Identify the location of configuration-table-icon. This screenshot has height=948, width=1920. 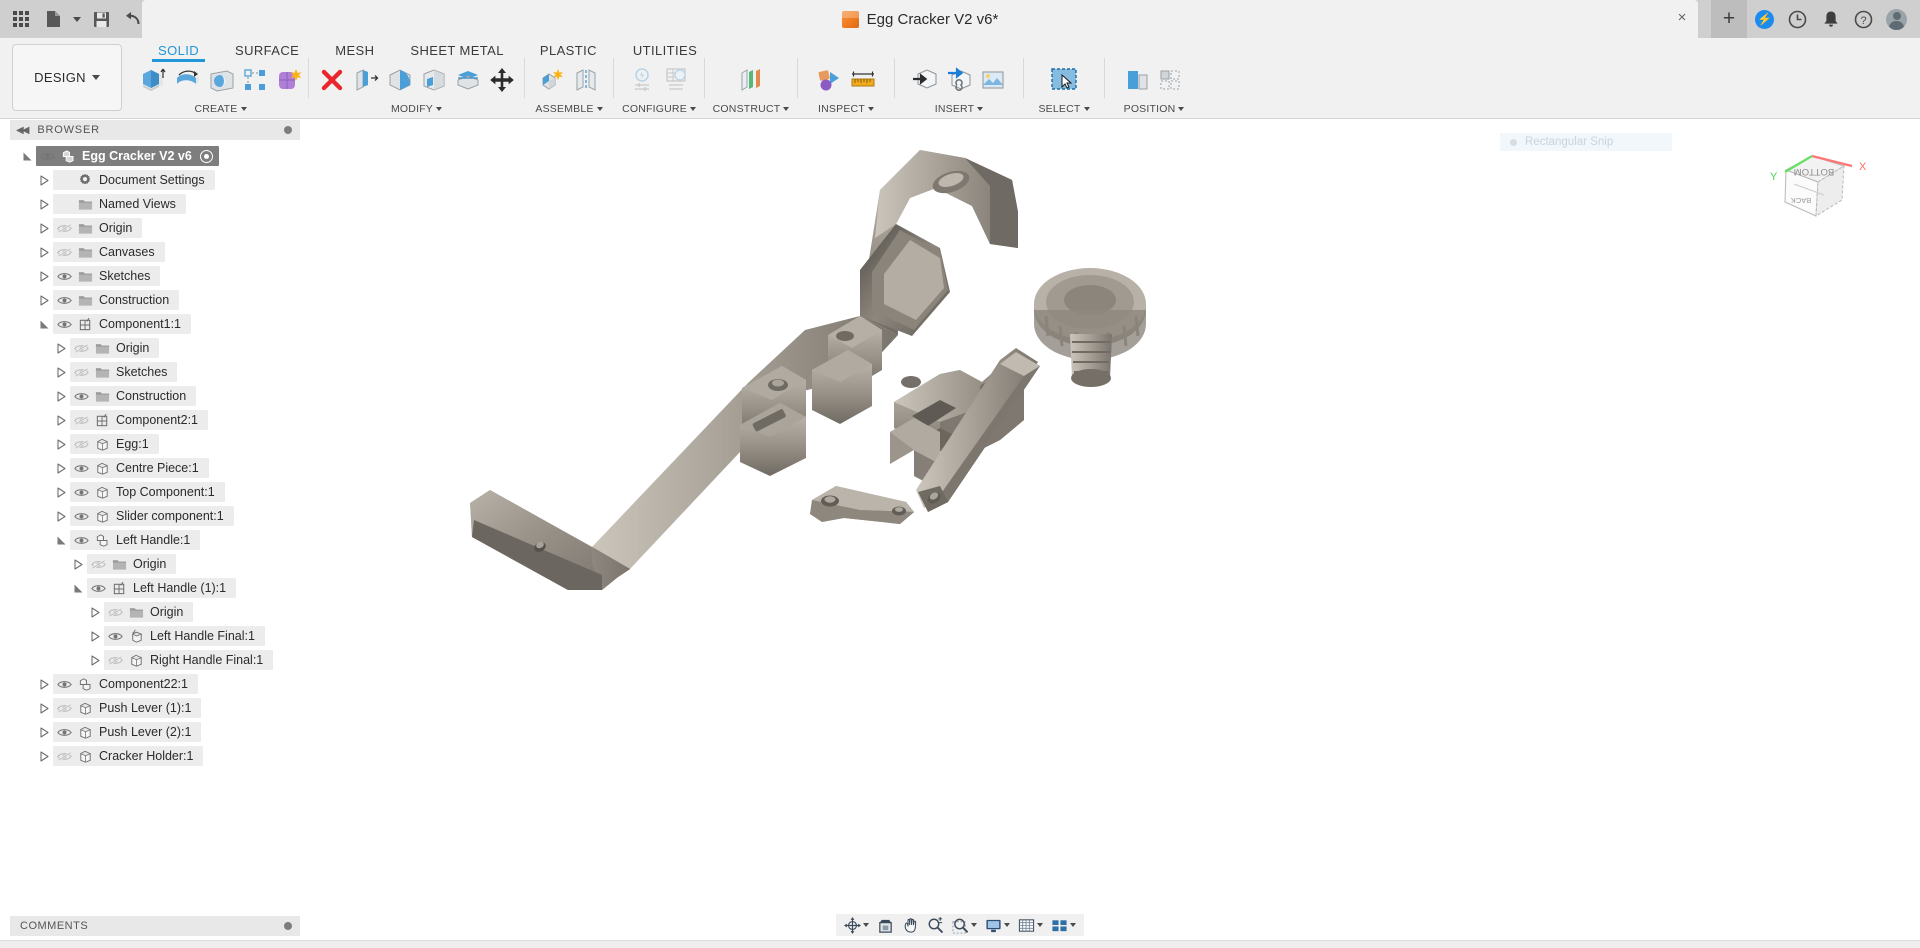
(676, 80).